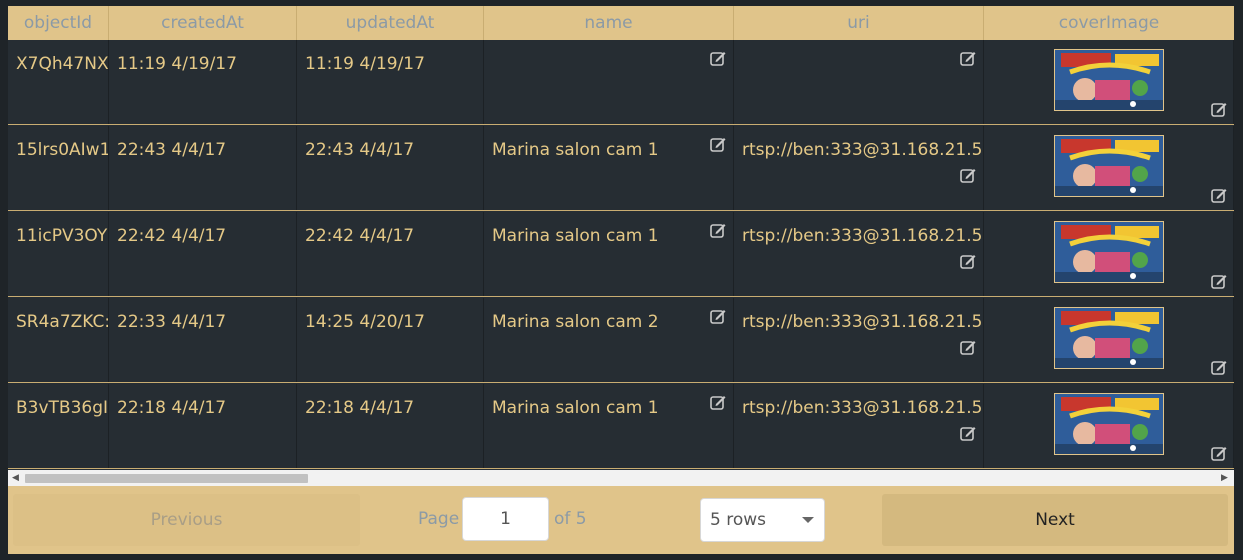 The image size is (1243, 560). Describe the element at coordinates (203, 254) in the screenshot. I see `cell-createdat: 22:42 4/4/17` at that location.